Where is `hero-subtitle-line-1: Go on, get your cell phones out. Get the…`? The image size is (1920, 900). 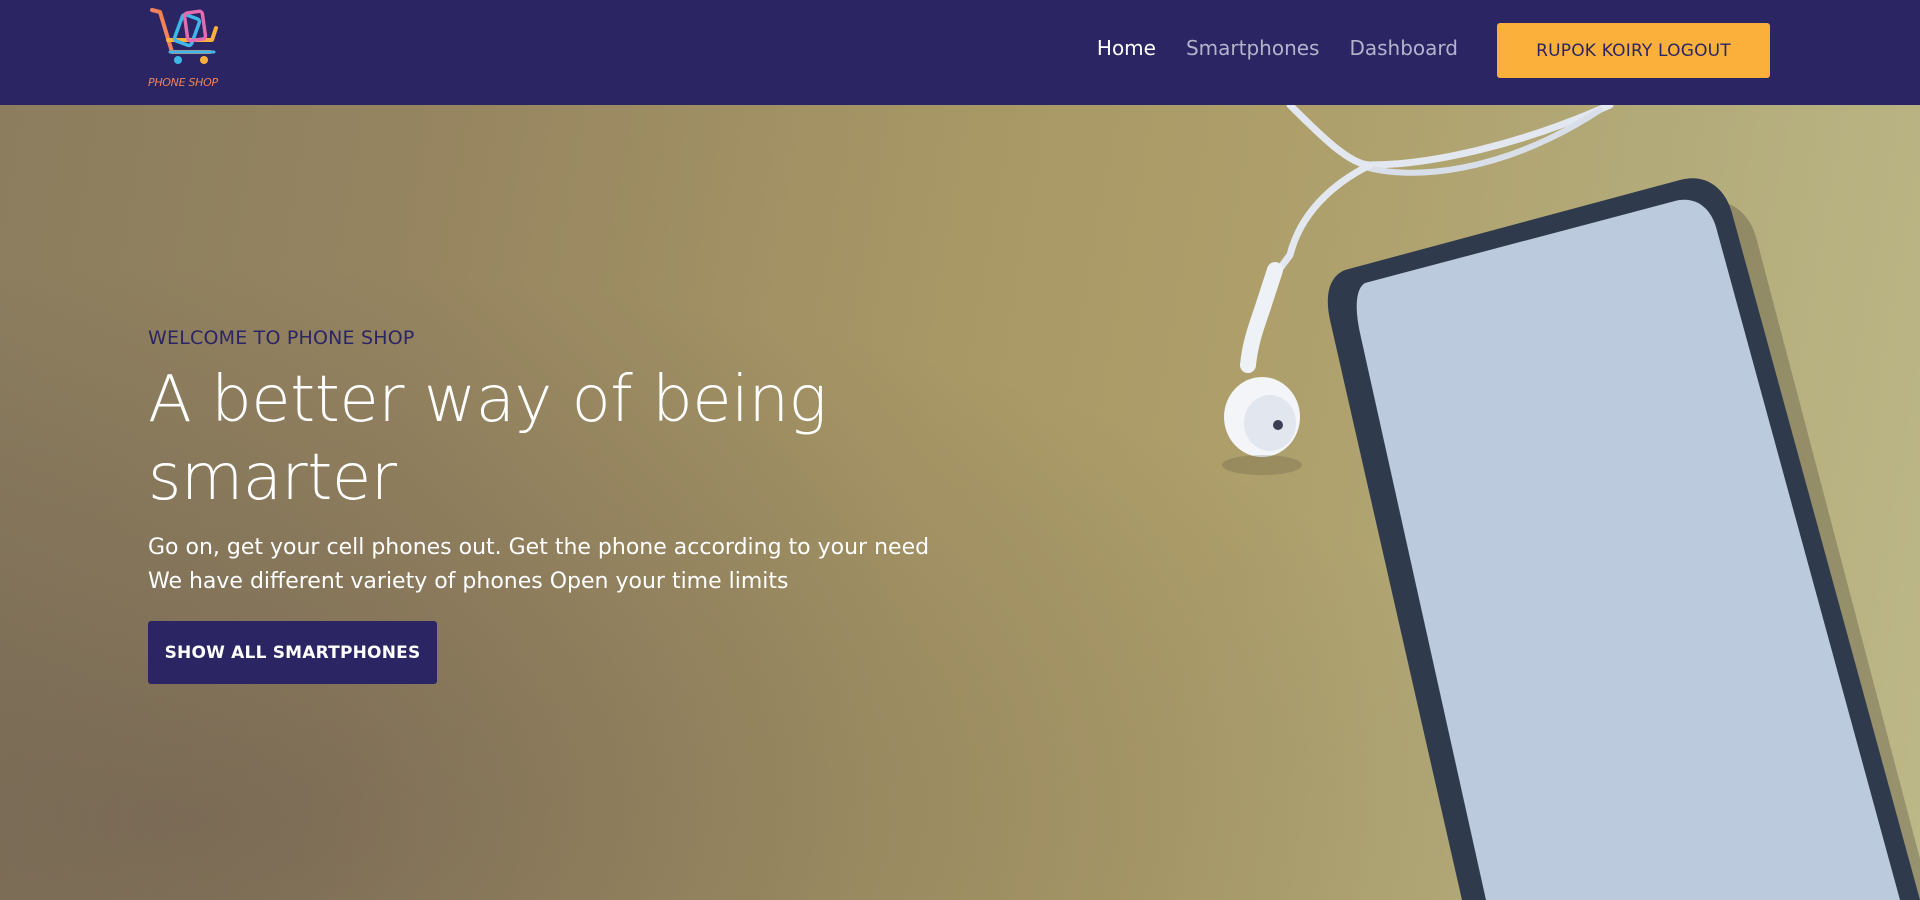 hero-subtitle-line-1: Go on, get your cell phones out. Get the… is located at coordinates (539, 547).